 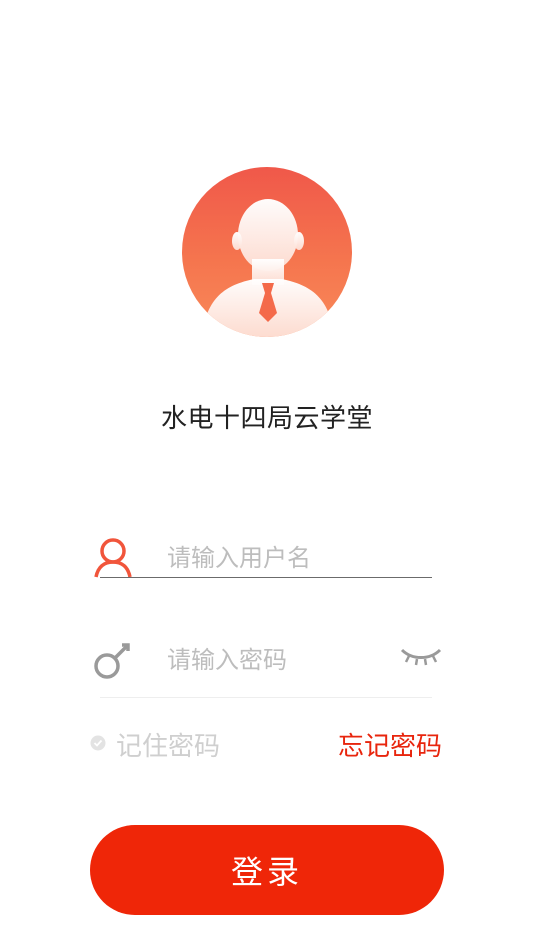 What do you see at coordinates (113, 661) in the screenshot?
I see `key-icon` at bounding box center [113, 661].